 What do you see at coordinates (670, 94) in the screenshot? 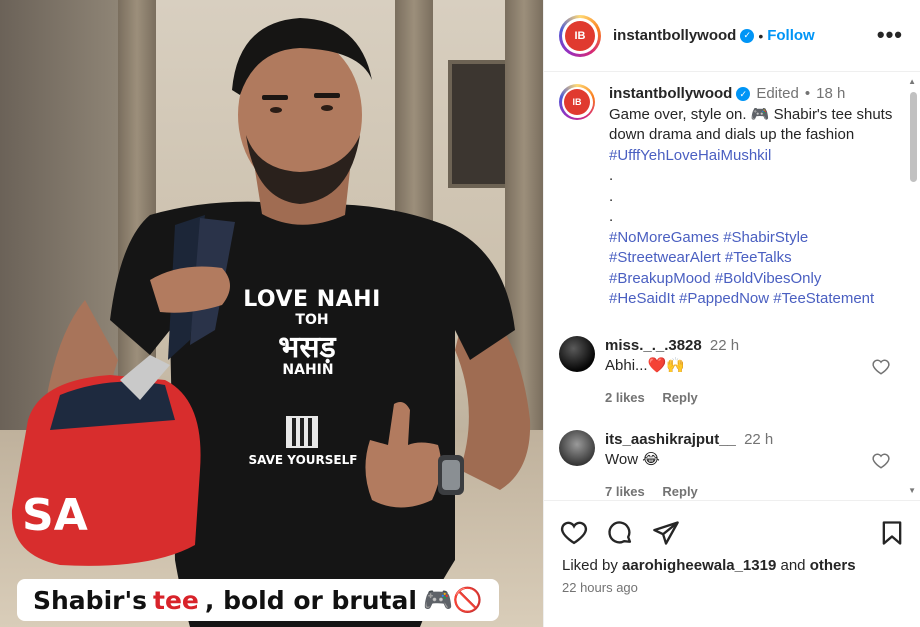
I see `caption-username: instantbollywood` at bounding box center [670, 94].